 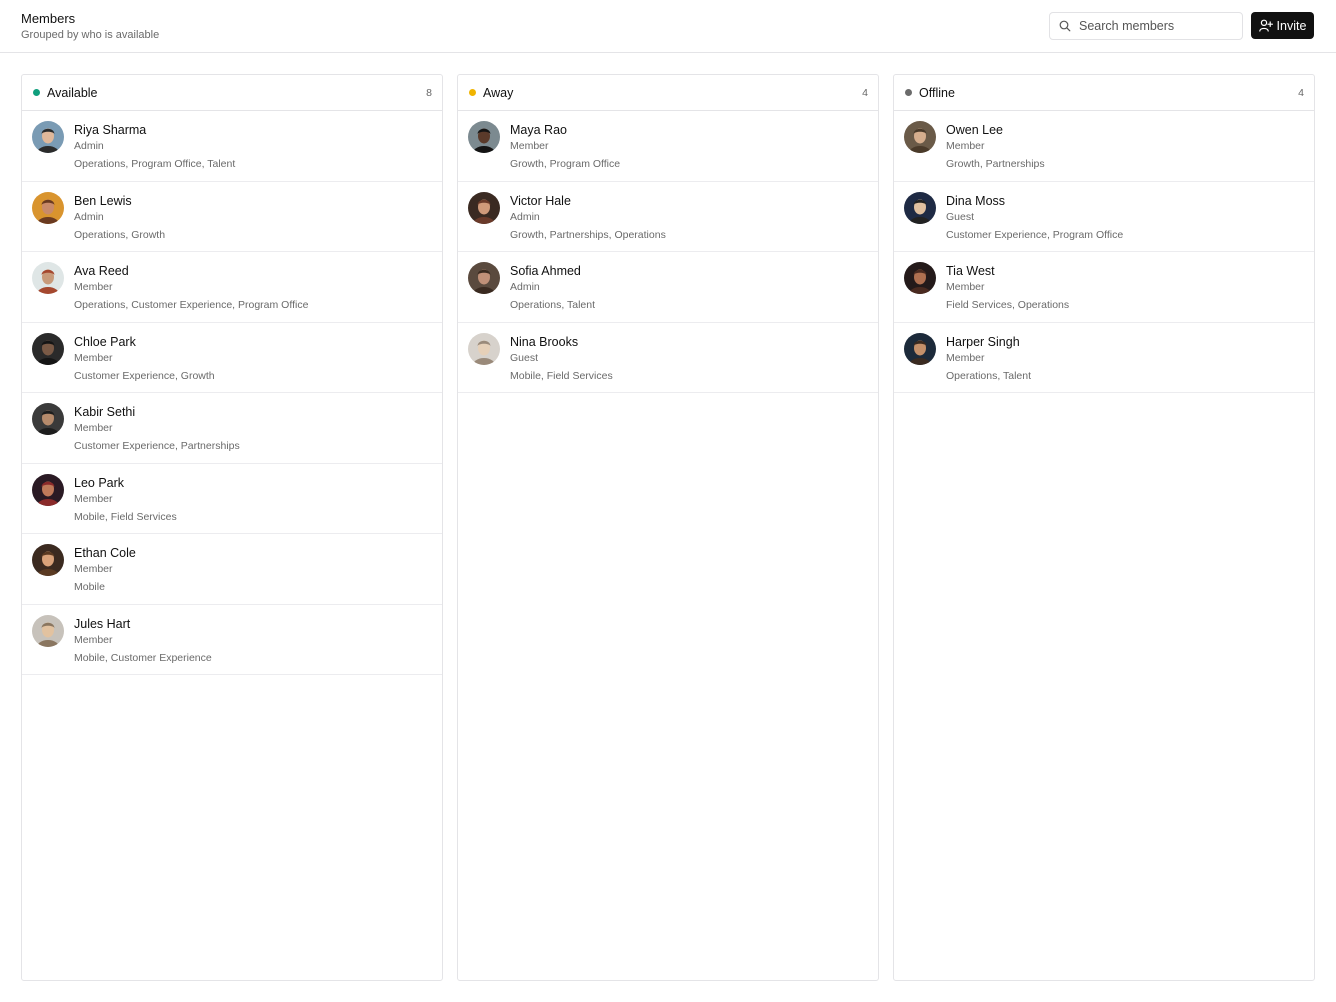 What do you see at coordinates (72, 92) in the screenshot?
I see `column-title: Available` at bounding box center [72, 92].